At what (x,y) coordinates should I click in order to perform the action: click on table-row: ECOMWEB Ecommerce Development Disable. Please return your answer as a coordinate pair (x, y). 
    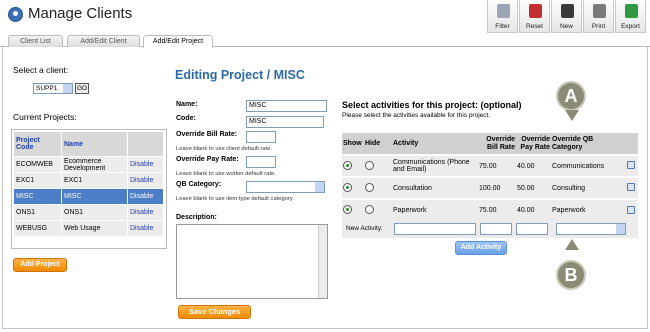
    Looking at the image, I should click on (88, 164).